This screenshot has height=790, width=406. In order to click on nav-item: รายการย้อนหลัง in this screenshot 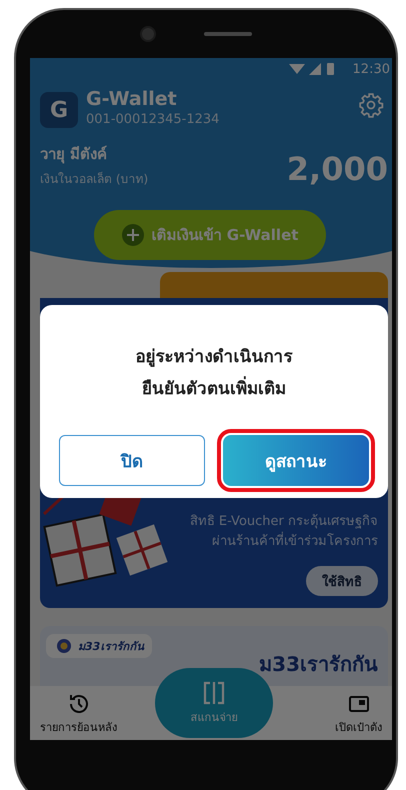, I will do `click(78, 714)`.